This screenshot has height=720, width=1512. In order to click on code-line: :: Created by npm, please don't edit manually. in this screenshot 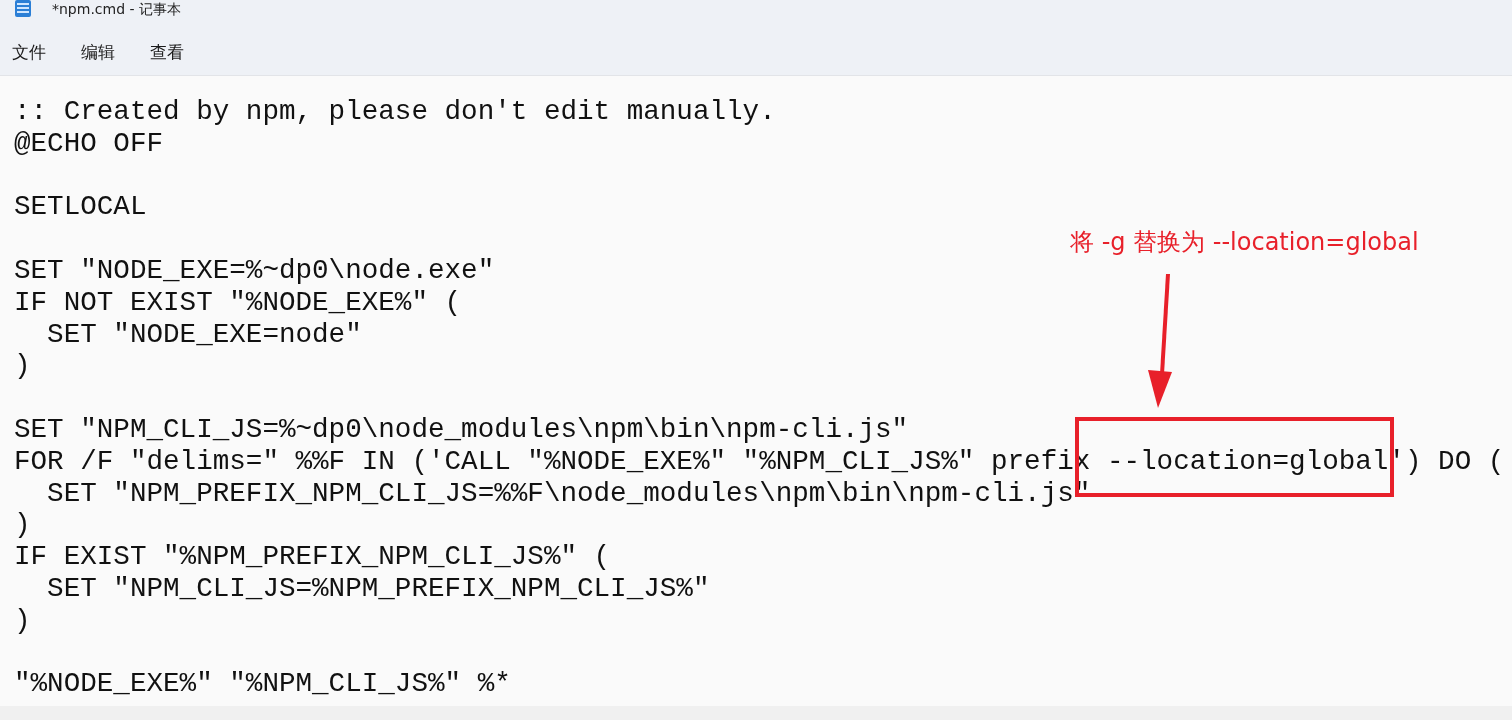, I will do `click(395, 112)`.